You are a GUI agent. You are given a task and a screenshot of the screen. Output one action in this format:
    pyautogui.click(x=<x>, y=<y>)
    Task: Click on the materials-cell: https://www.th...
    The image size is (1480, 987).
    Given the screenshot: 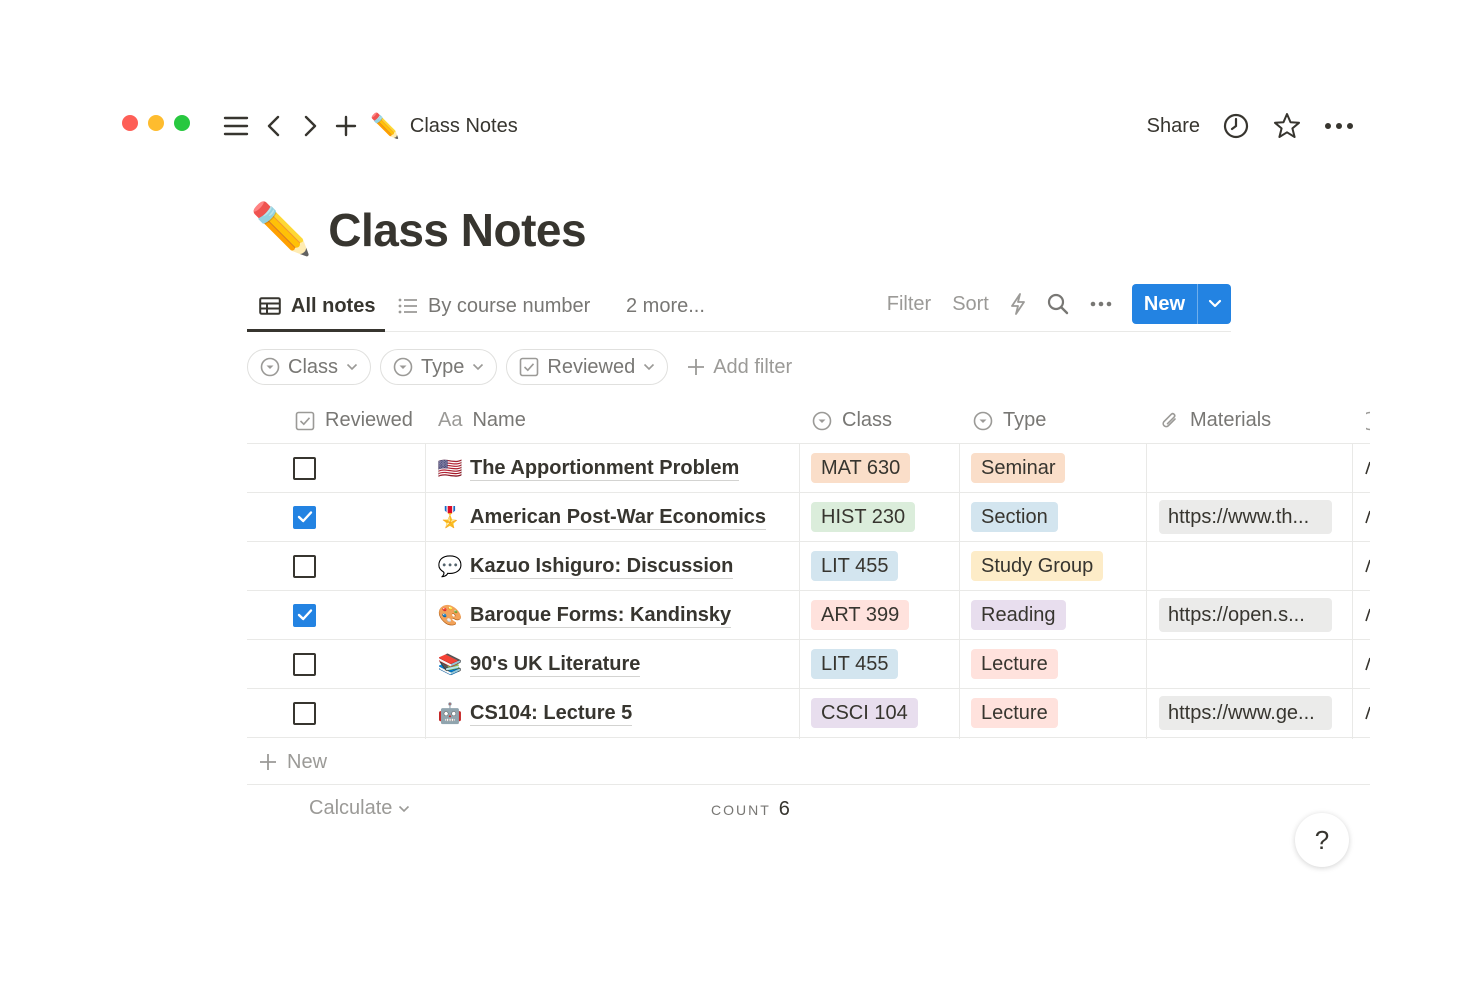 What is the action you would take?
    pyautogui.click(x=1245, y=517)
    